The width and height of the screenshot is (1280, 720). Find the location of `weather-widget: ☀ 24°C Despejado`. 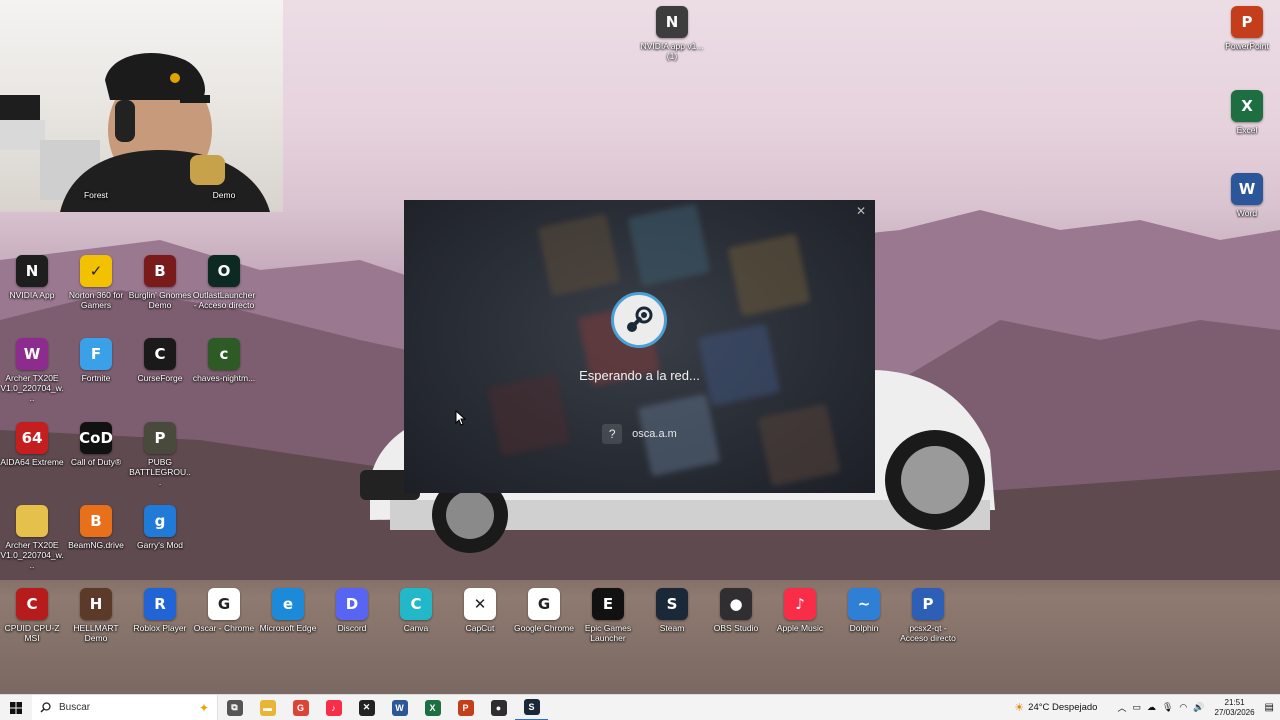

weather-widget: ☀ 24°C Despejado is located at coordinates (1055, 707).